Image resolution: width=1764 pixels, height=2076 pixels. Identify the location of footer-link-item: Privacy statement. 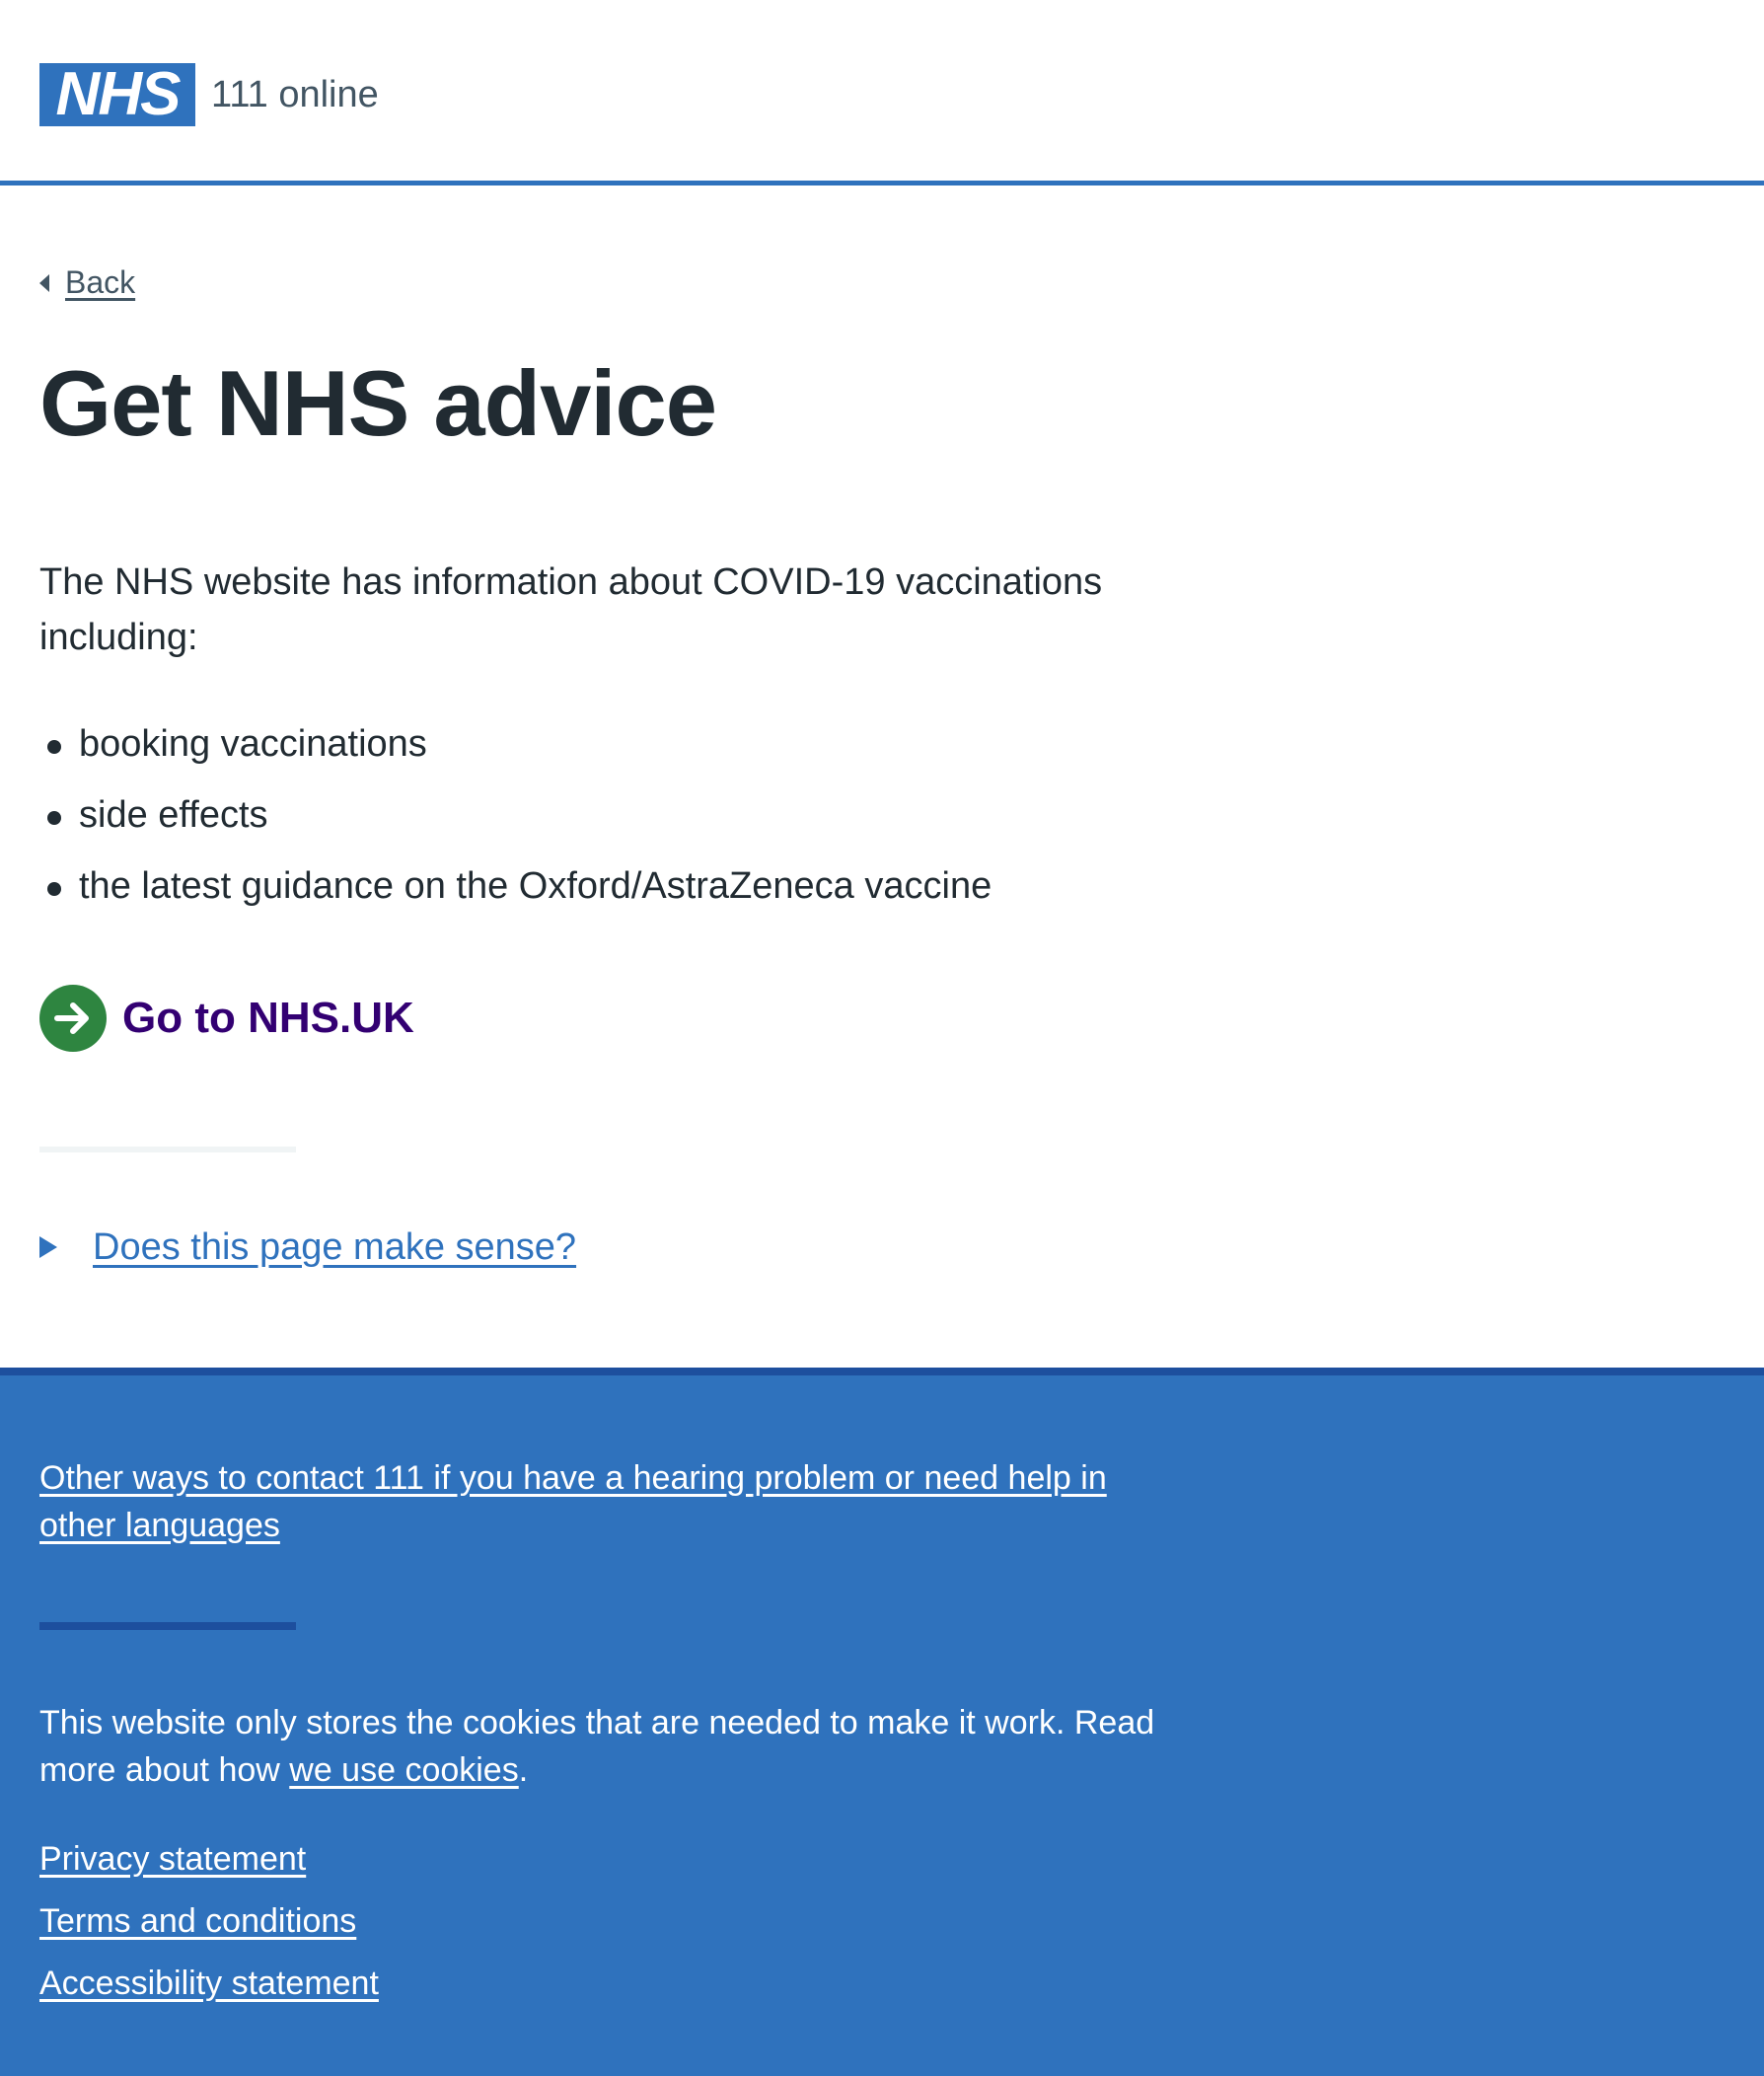
(209, 1859).